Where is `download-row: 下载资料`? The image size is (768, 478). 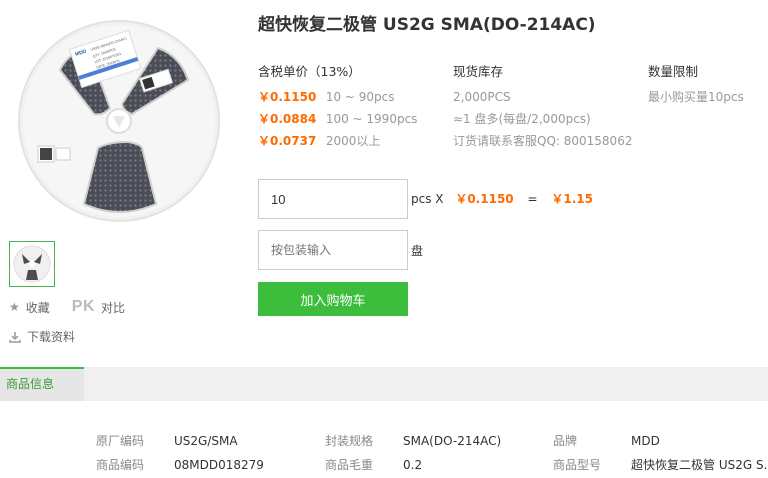
download-row: 下载资料 is located at coordinates (42, 336).